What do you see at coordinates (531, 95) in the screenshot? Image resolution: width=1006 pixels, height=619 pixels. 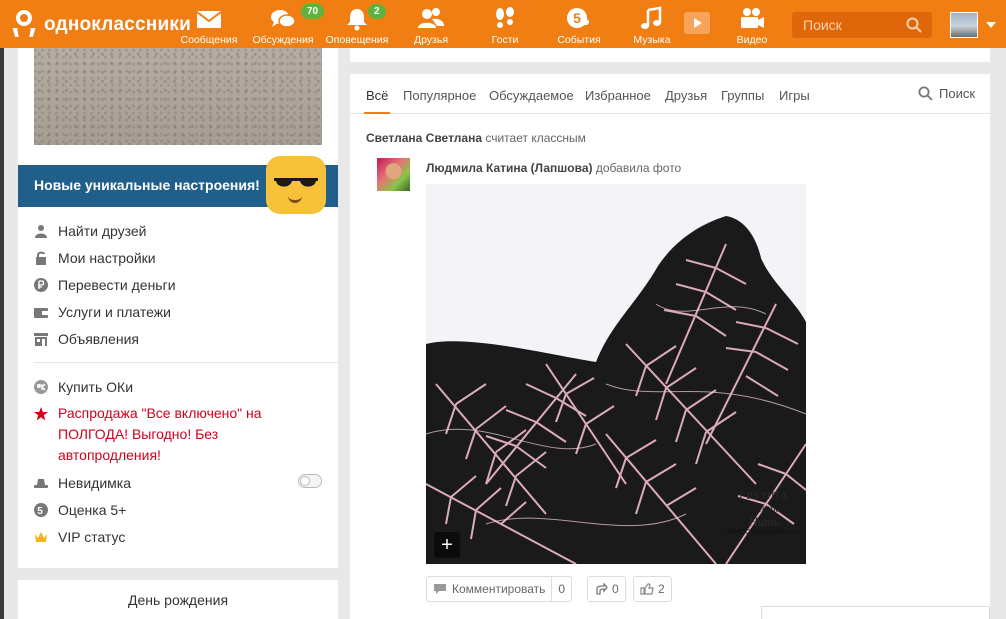 I see `tab-discussed: Обсуждаемое` at bounding box center [531, 95].